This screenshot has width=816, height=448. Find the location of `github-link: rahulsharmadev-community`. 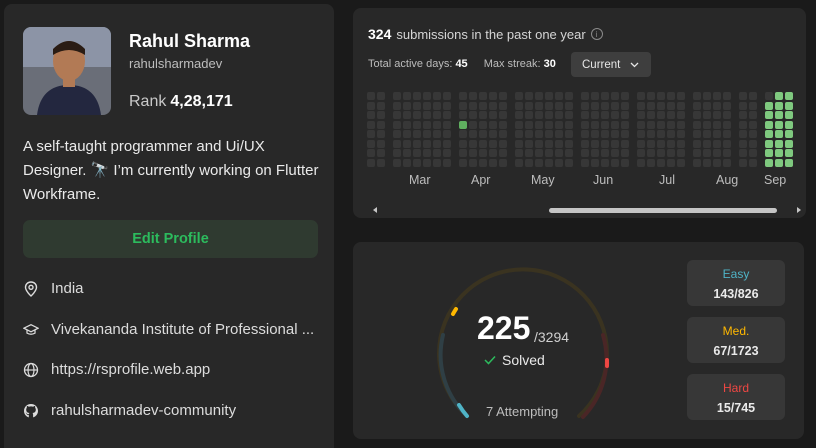

github-link: rahulsharmadev-community is located at coordinates (143, 410).